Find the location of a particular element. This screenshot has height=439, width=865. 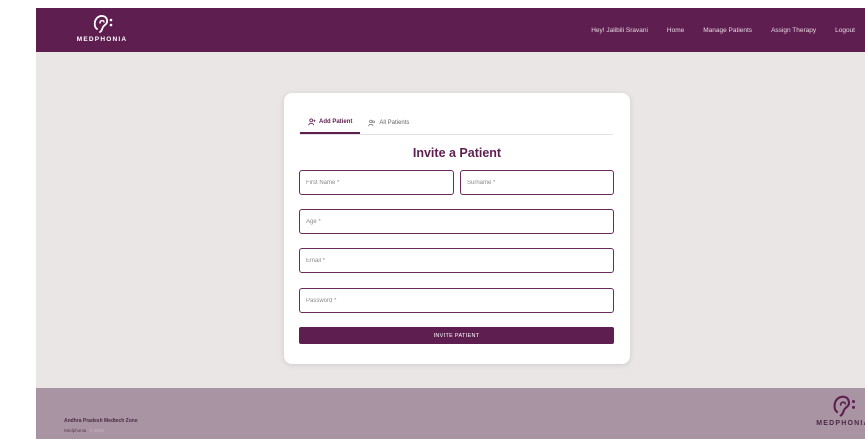

people-icon is located at coordinates (372, 123).